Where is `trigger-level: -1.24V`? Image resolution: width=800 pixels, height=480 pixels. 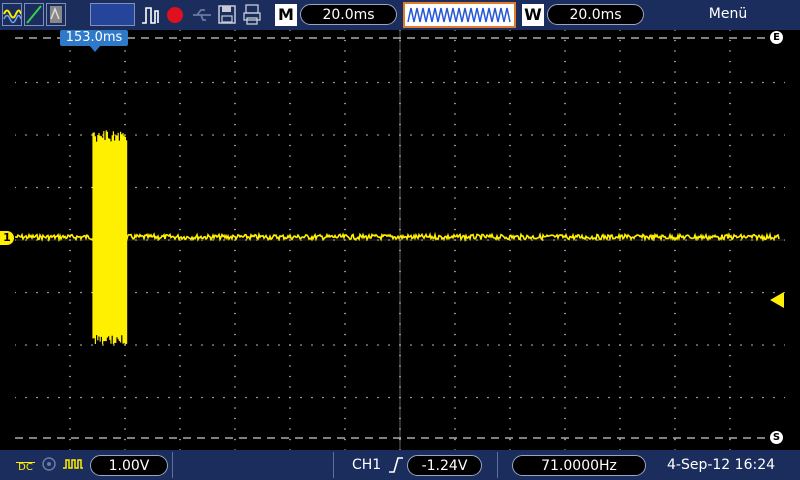 trigger-level: -1.24V is located at coordinates (444, 465).